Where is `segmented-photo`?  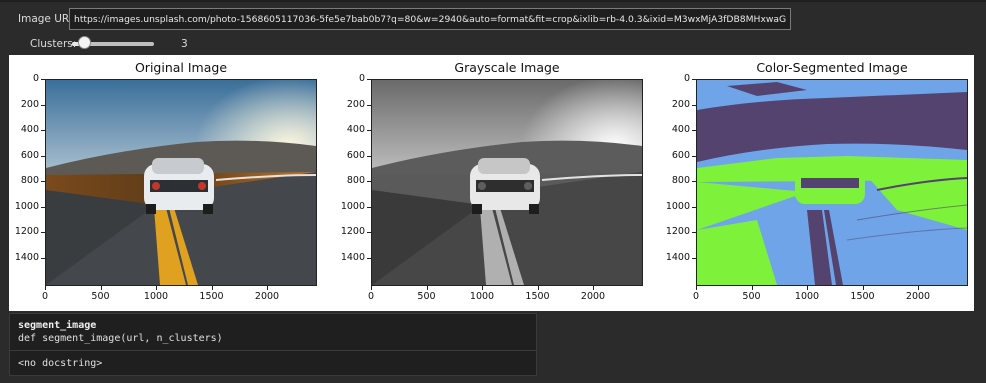 segmented-photo is located at coordinates (832, 182).